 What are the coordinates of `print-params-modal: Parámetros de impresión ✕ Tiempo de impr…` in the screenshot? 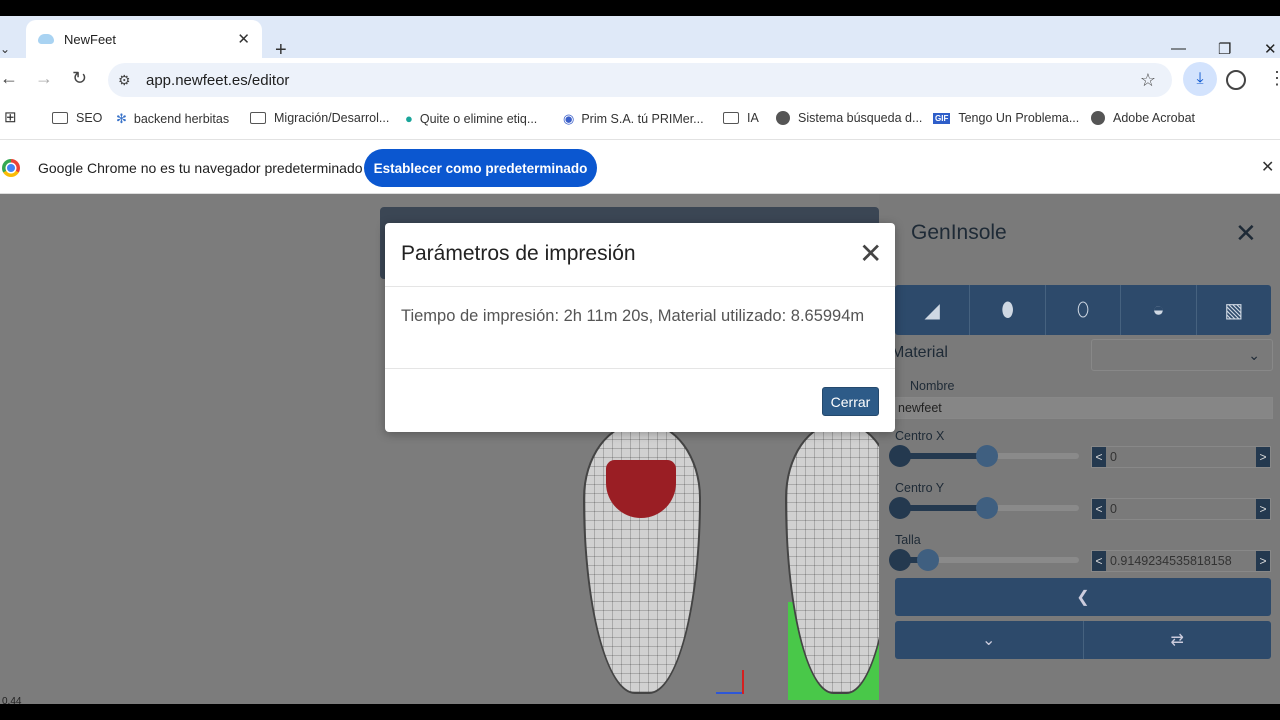 It's located at (640, 327).